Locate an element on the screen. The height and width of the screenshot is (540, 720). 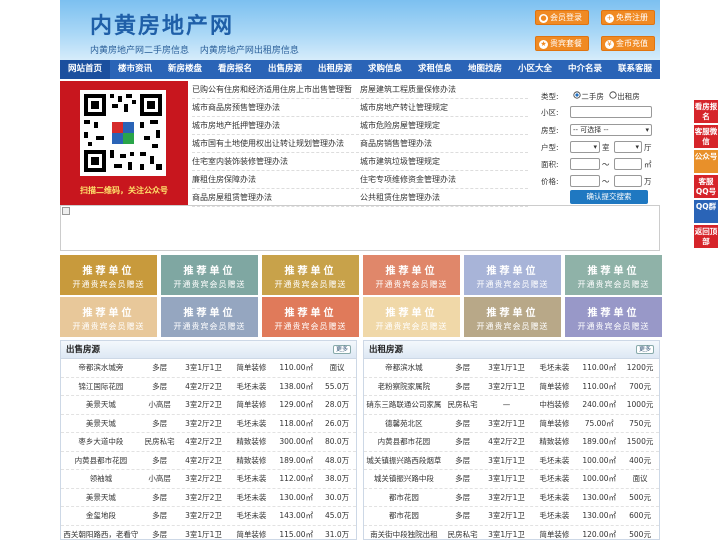
table-row: 城关镇振兴路西段烟草 多层 3室1厅1卫 毛坯未装 100.00㎡ 400元 is located at coordinates (511, 461).